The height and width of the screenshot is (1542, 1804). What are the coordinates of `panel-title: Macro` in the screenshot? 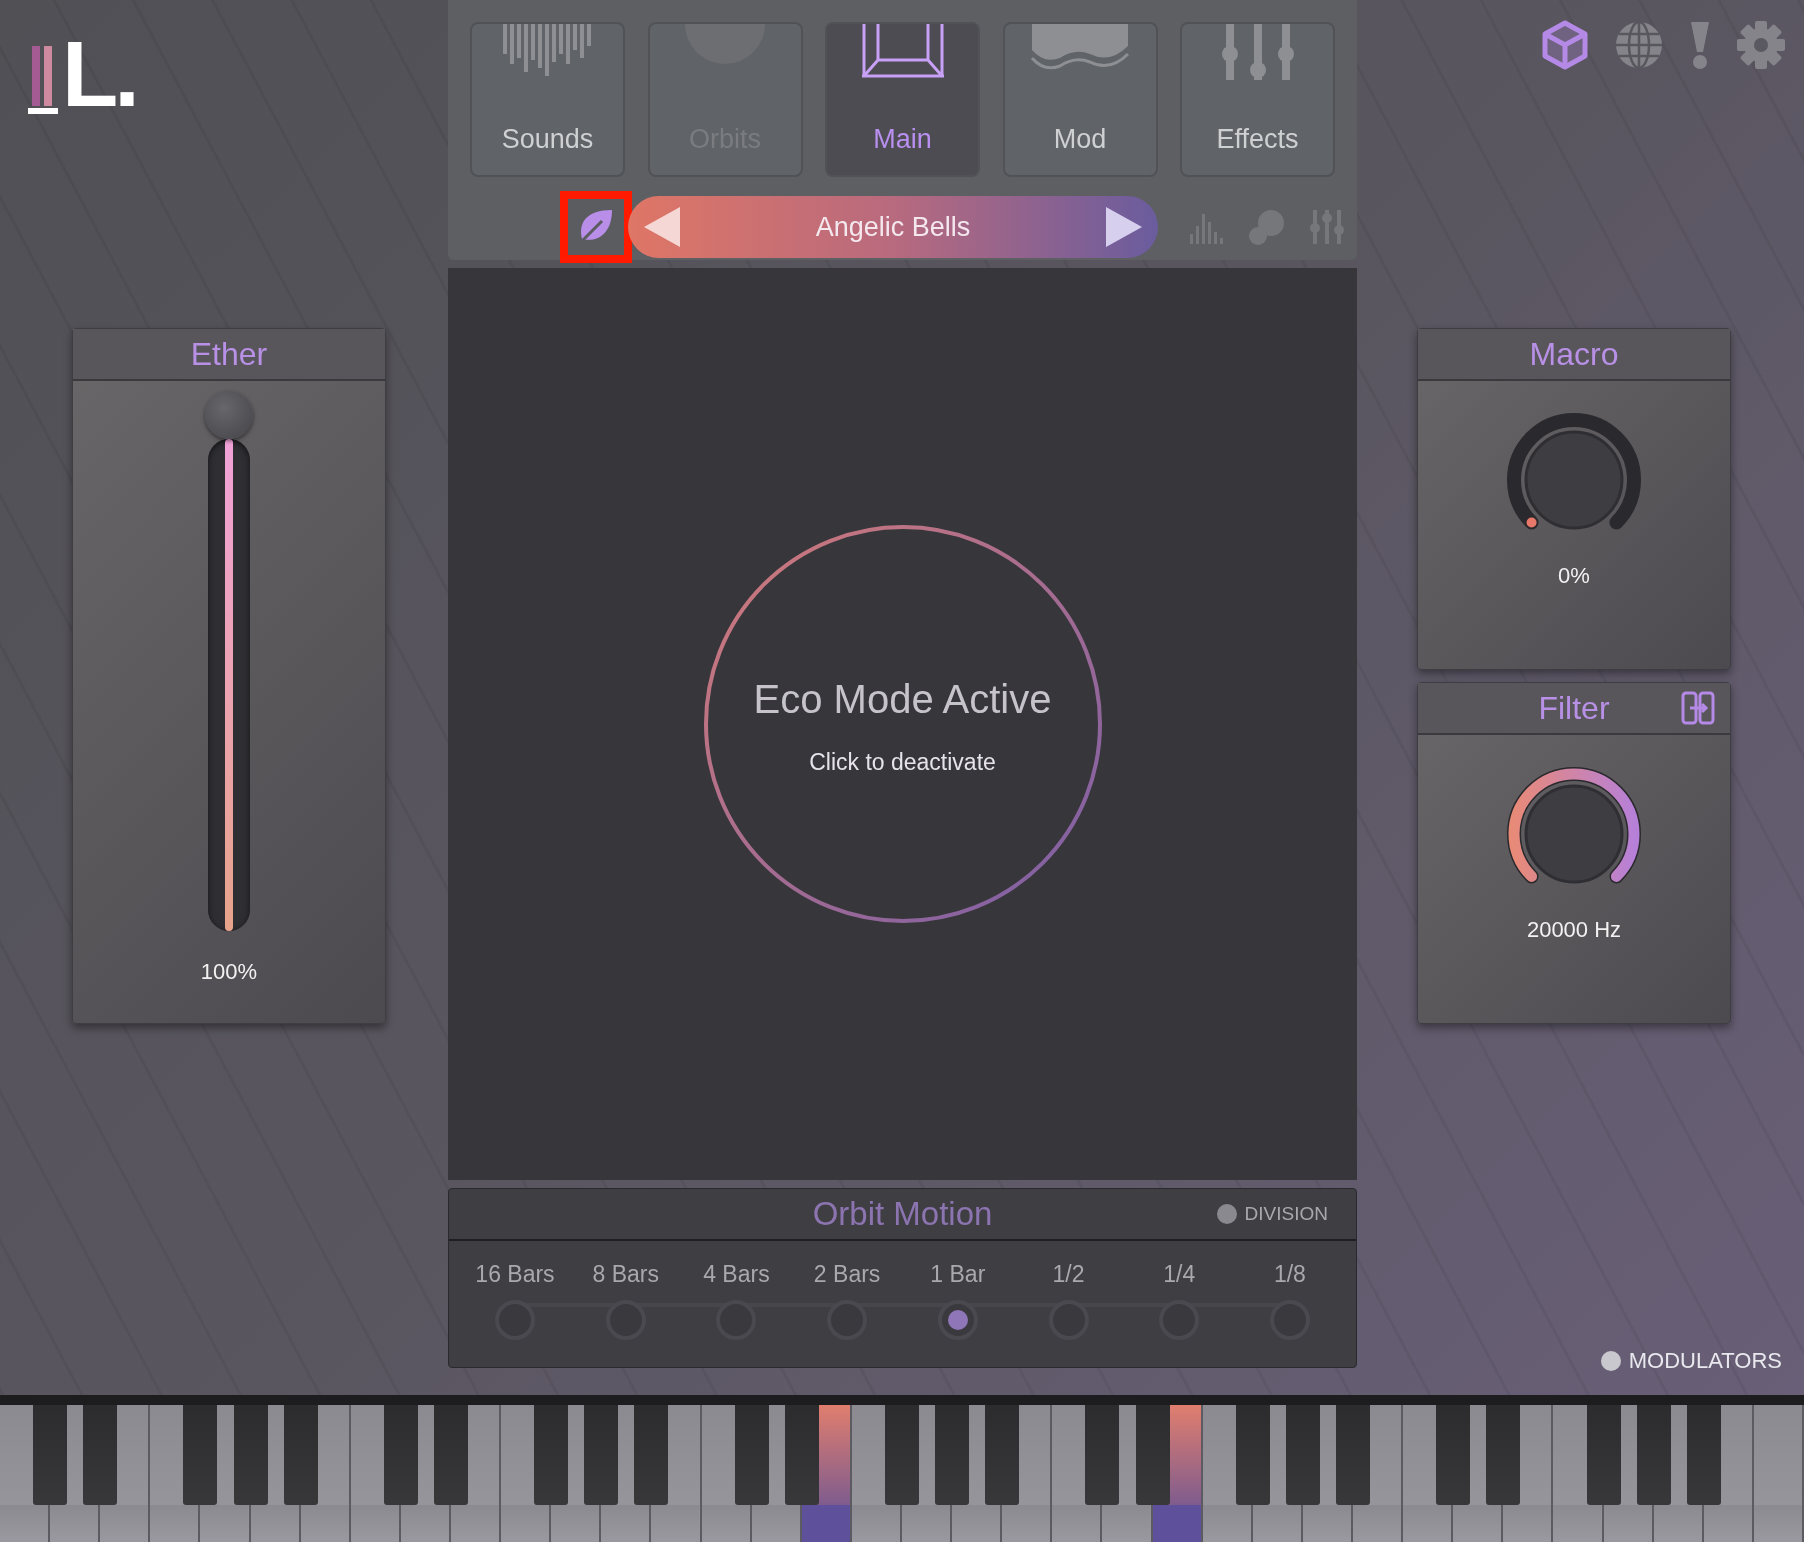 It's located at (1574, 354).